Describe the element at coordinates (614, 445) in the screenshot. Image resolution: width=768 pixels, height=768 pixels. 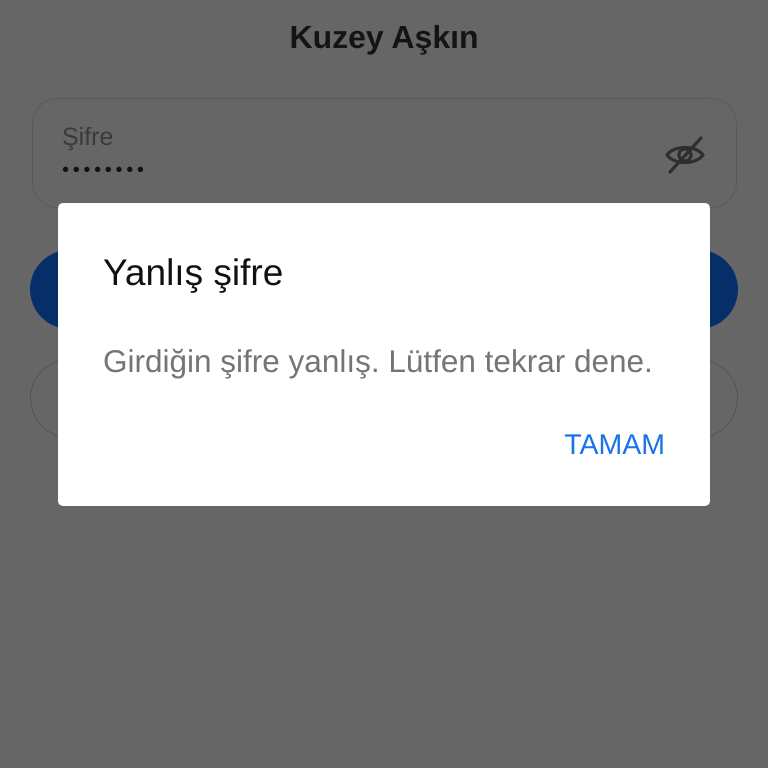
I see `ok-button: TAMAM` at that location.